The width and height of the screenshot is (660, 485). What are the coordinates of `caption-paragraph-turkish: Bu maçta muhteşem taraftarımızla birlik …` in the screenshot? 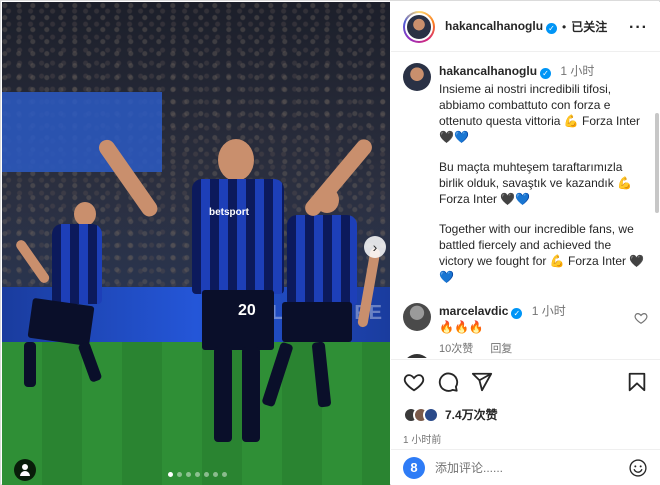 It's located at (536, 183).